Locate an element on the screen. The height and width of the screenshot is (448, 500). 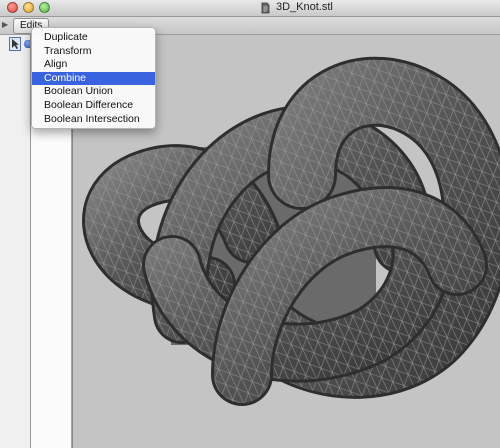
menu-item-duplicate: Duplicate is located at coordinates (93, 38).